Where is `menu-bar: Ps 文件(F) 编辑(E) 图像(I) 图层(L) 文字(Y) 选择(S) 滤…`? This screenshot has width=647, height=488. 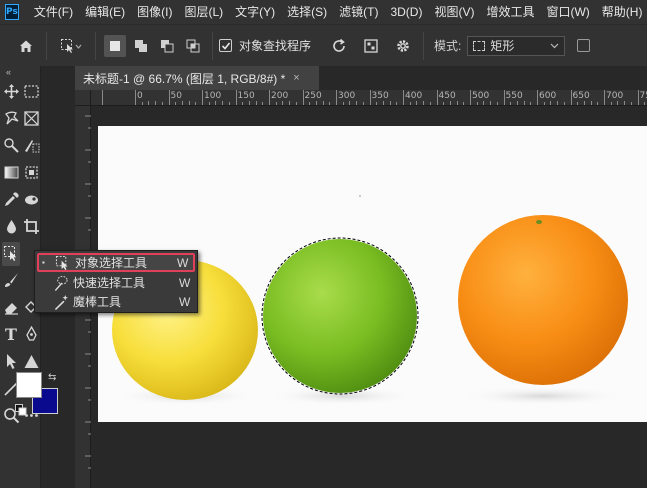 menu-bar: Ps 文件(F) 编辑(E) 图像(I) 图层(L) 文字(Y) 选择(S) 滤… is located at coordinates (323, 12).